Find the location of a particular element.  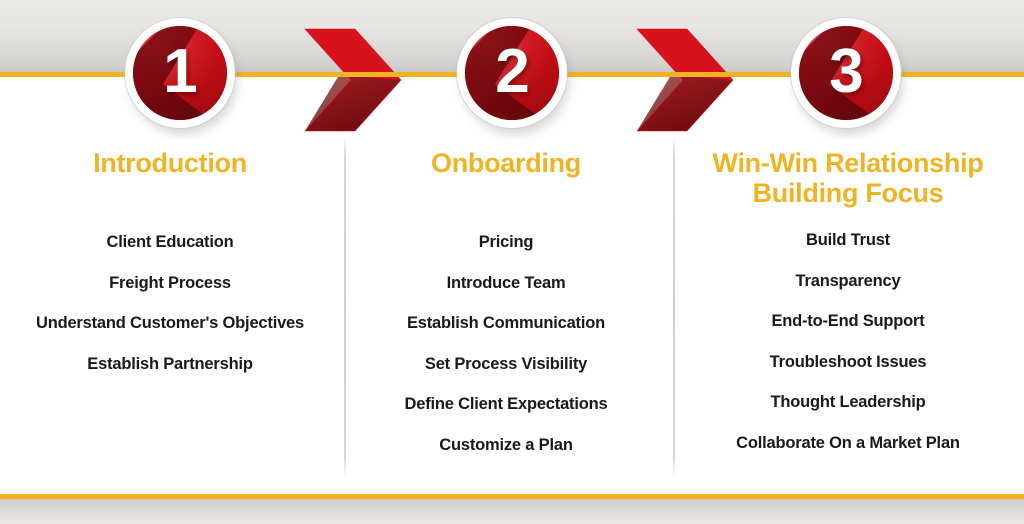

list-item: Thought Leadership is located at coordinates (848, 402).